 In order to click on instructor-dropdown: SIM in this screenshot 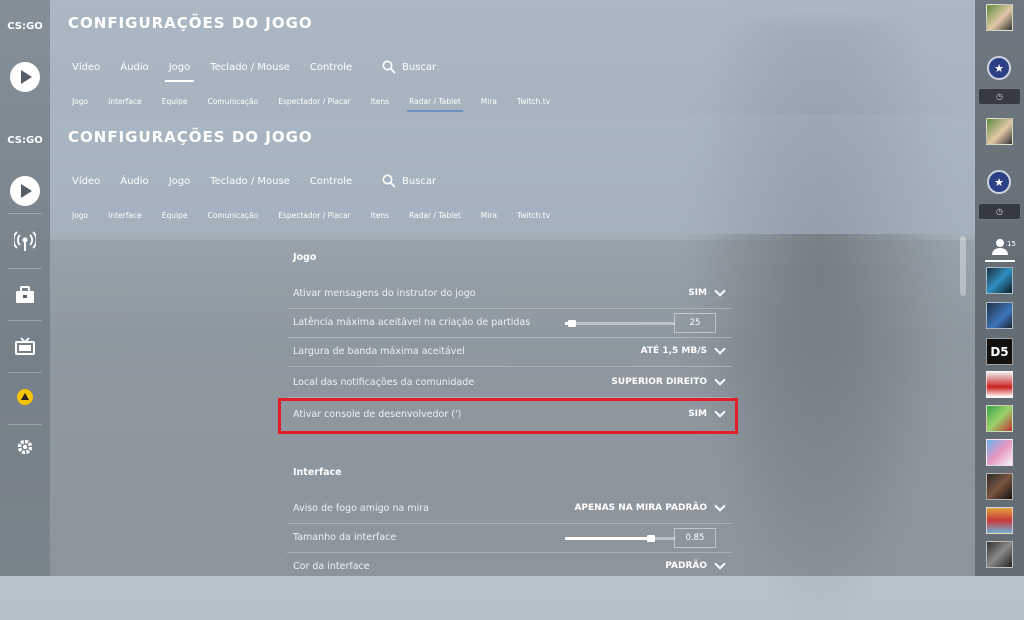, I will do `click(707, 291)`.